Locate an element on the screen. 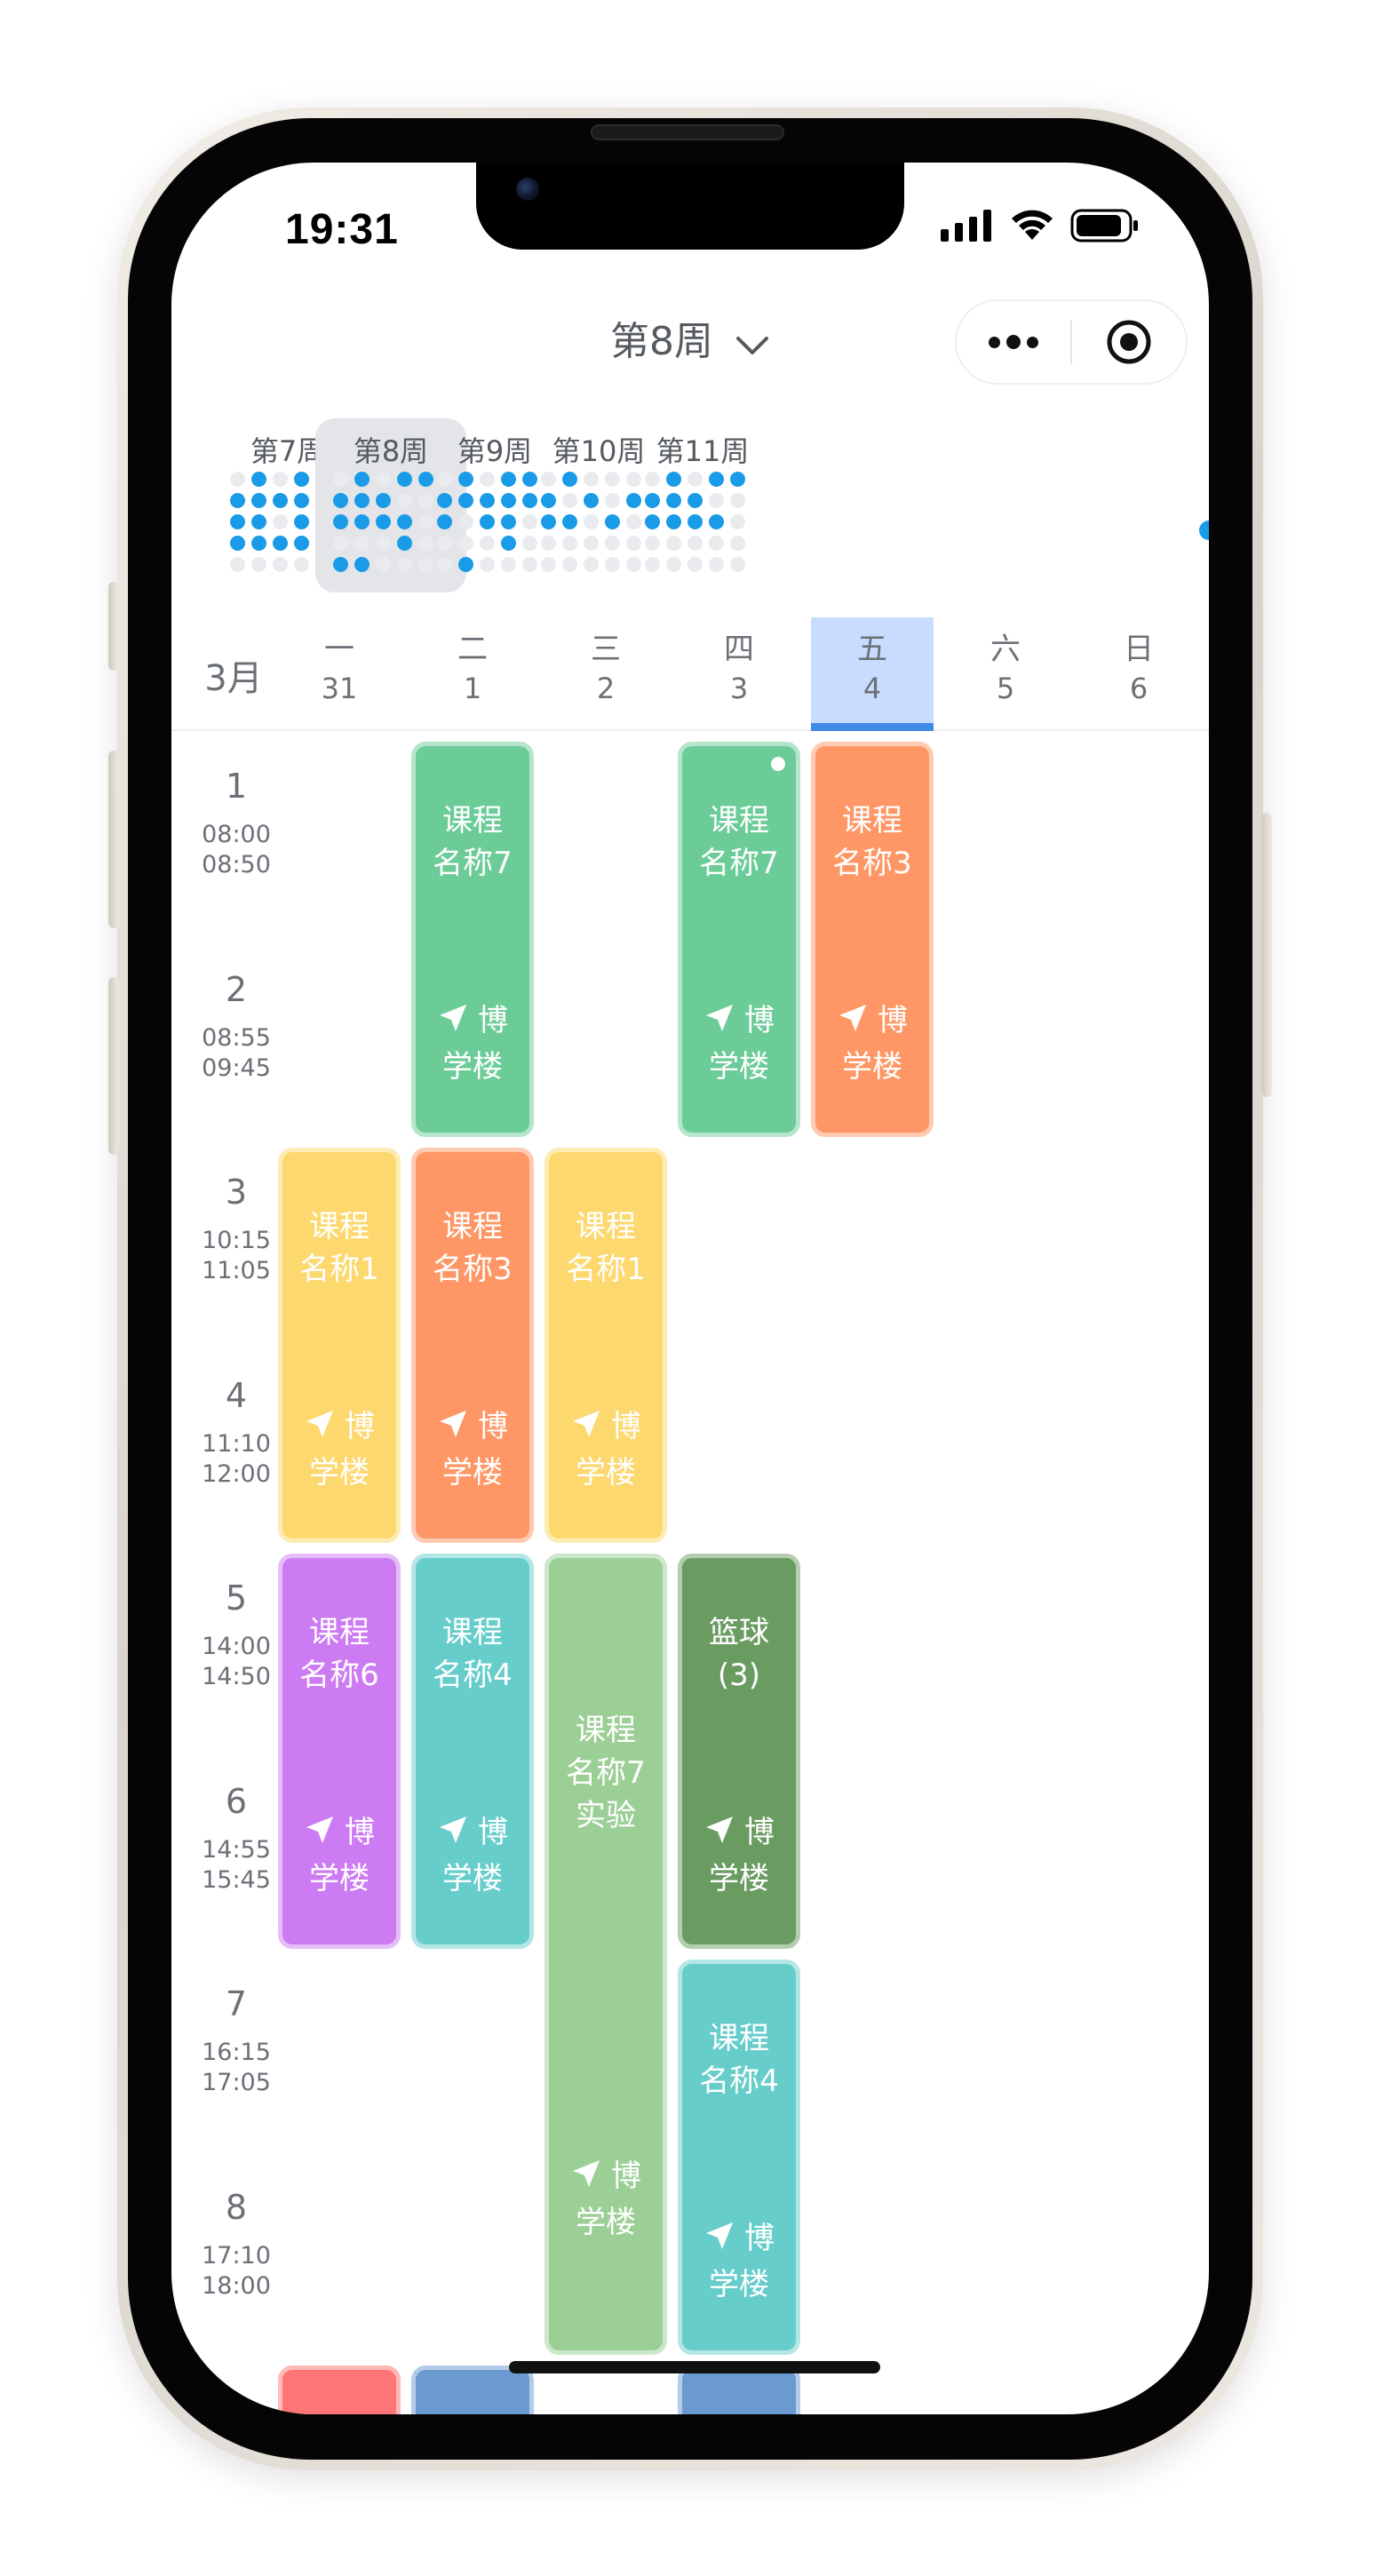 This screenshot has height=2576, width=1383. weekday-name: 五 is located at coordinates (872, 649).